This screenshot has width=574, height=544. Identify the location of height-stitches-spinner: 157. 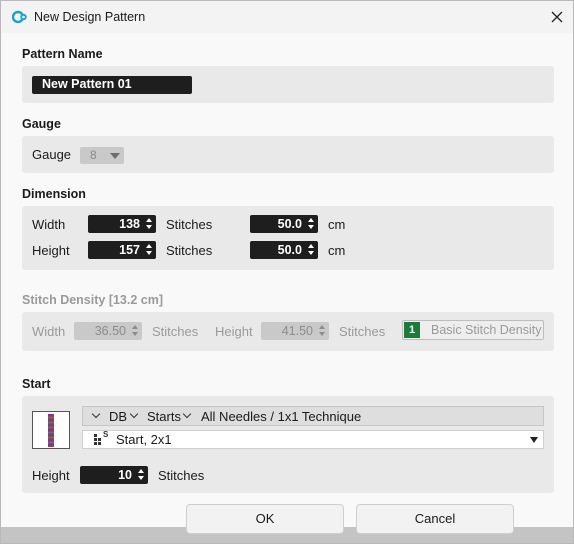
(122, 250).